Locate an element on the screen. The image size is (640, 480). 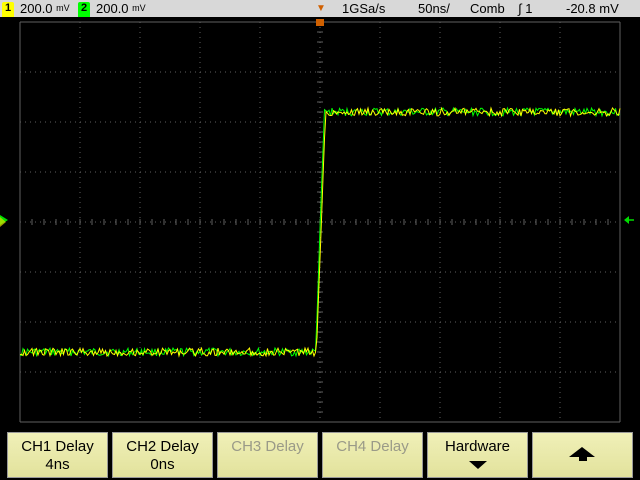
trigger-info: ∫ 1 is located at coordinates (525, 8).